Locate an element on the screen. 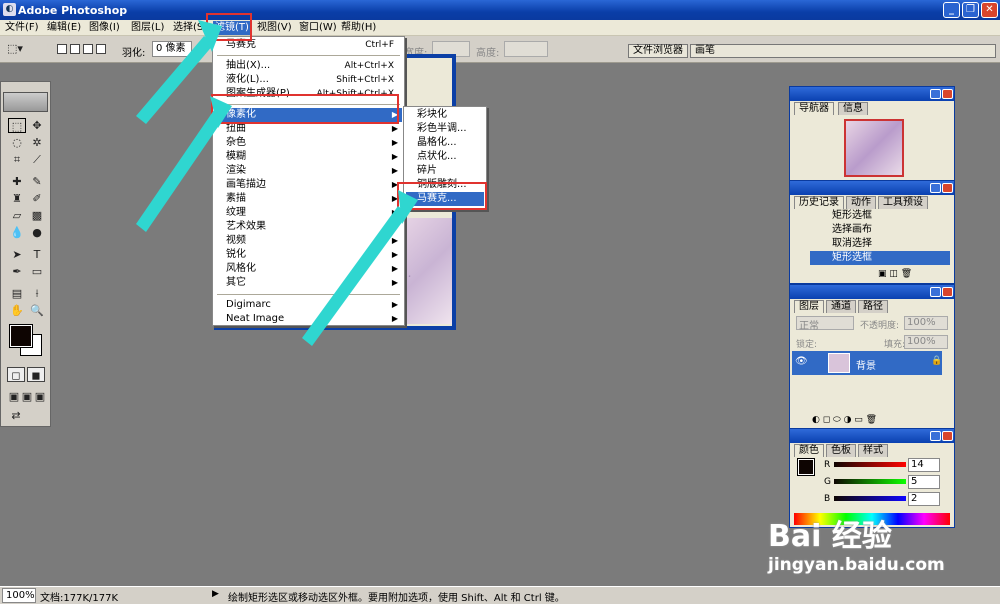 The height and width of the screenshot is (604, 1000). fill-input: 100% is located at coordinates (926, 342).